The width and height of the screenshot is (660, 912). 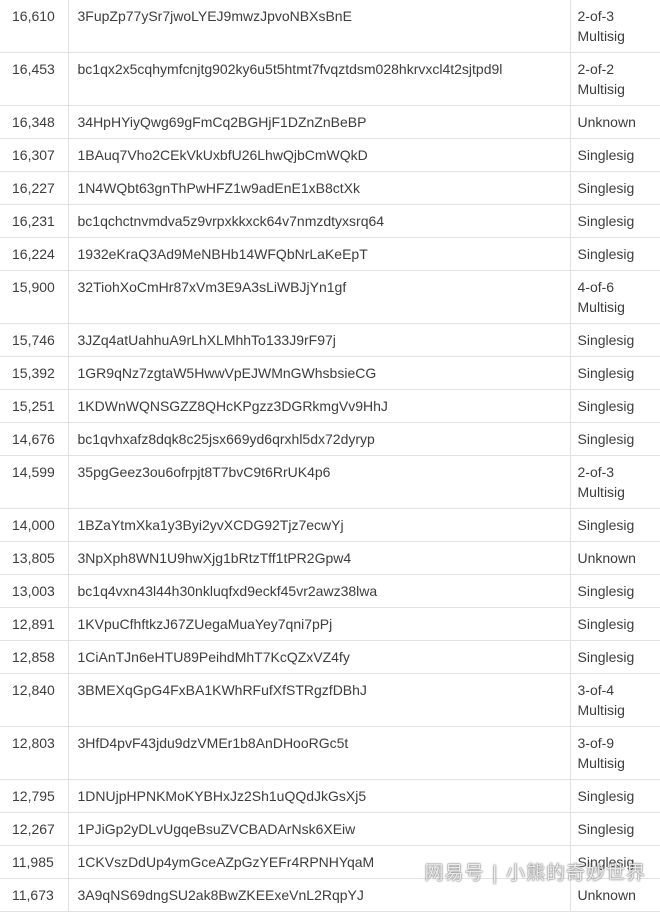 What do you see at coordinates (615, 753) in the screenshot?
I see `type-cell: 3-of-9 Multisig` at bounding box center [615, 753].